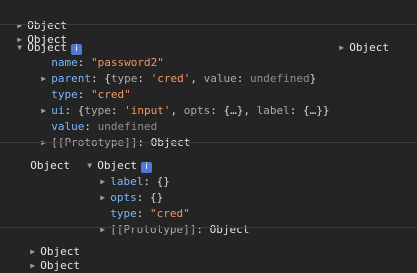  I want to click on property-value: Object, so click(229, 229).